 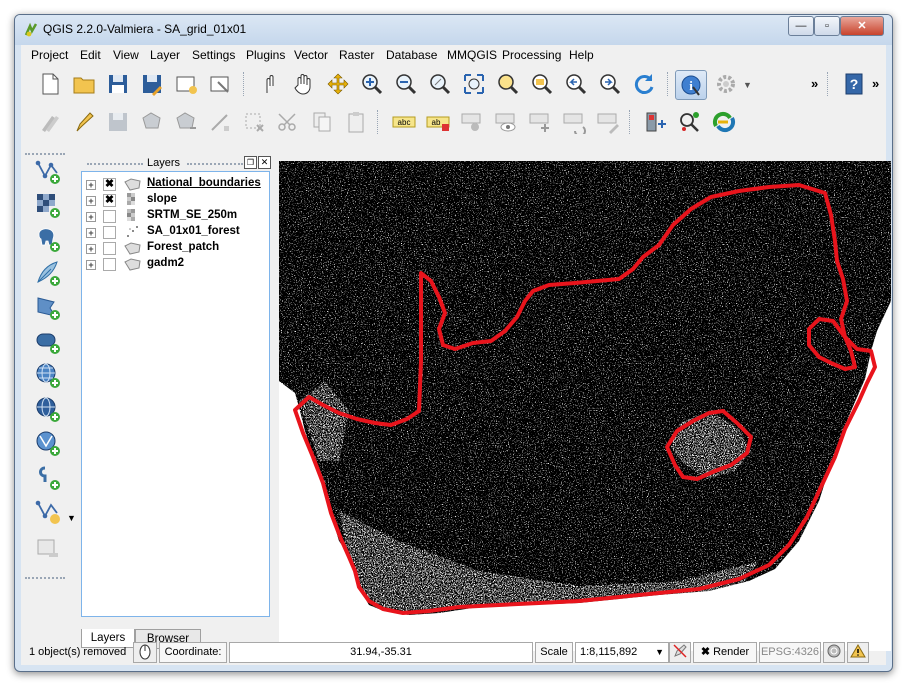 I want to click on zoom-native-button, so click(x=440, y=84).